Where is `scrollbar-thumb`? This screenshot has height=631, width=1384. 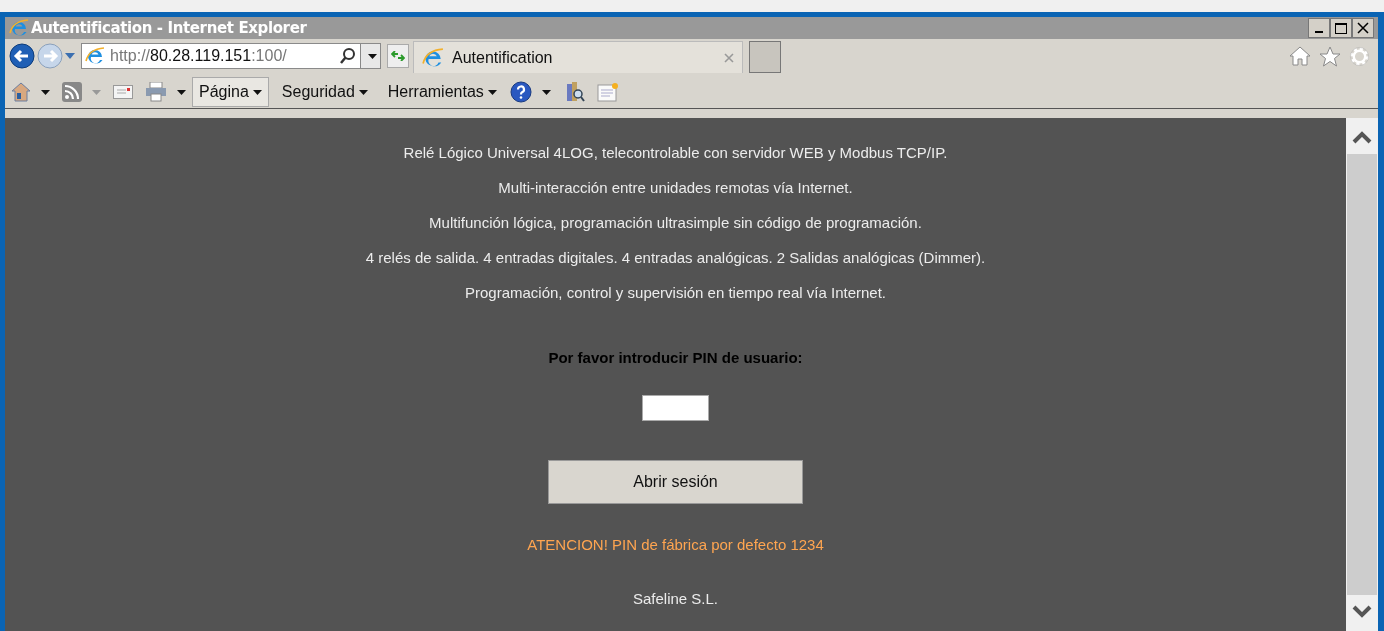
scrollbar-thumb is located at coordinates (1362, 374).